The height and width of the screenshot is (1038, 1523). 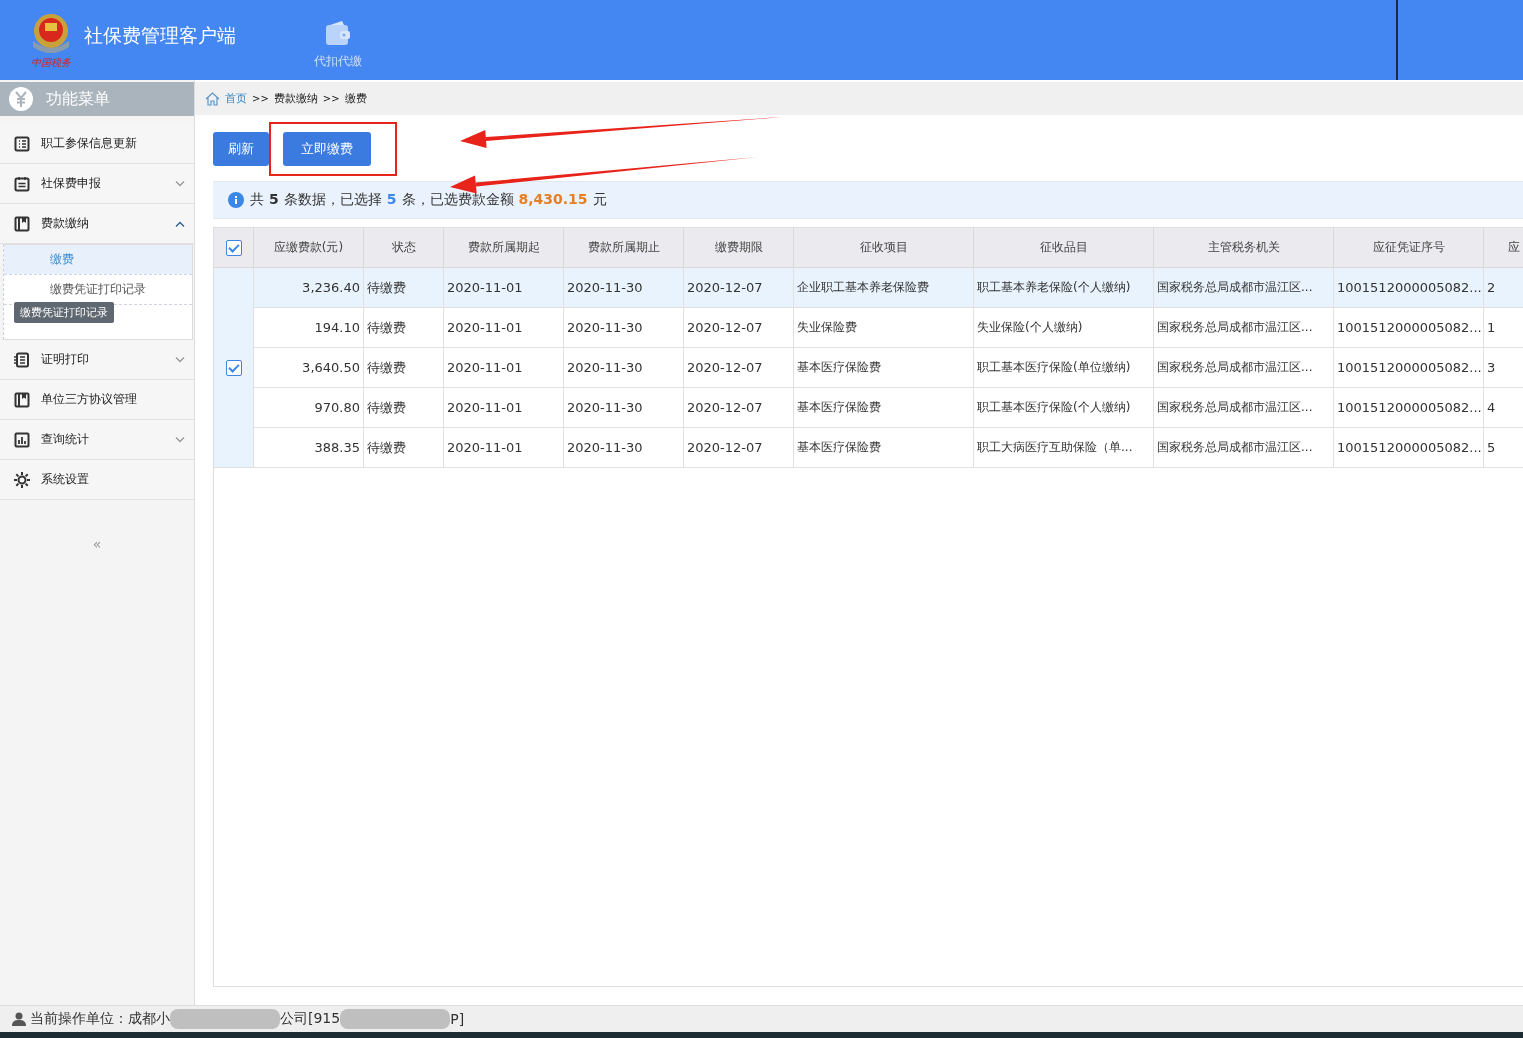 I want to click on table-cell: 3,640.50, so click(x=309, y=368).